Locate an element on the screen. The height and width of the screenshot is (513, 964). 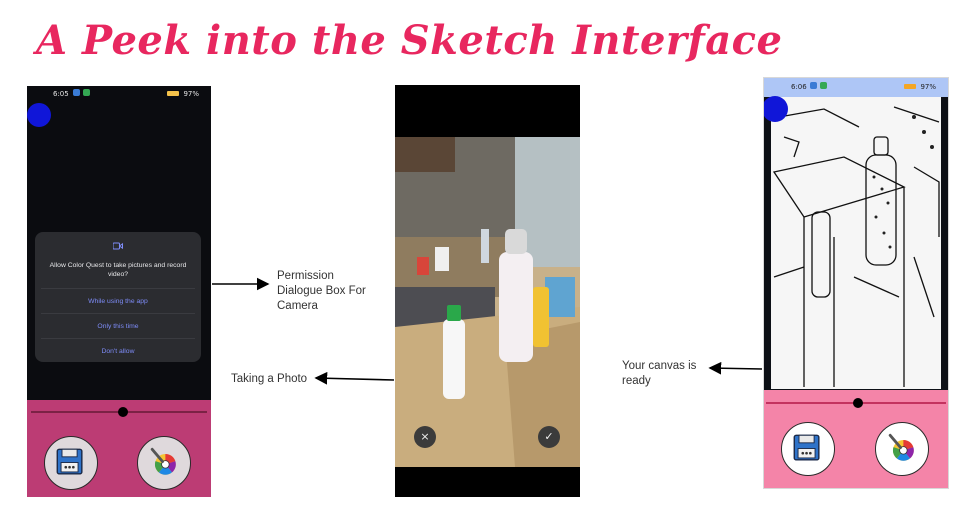
arrow-canvas is located at coordinates (735, 368).